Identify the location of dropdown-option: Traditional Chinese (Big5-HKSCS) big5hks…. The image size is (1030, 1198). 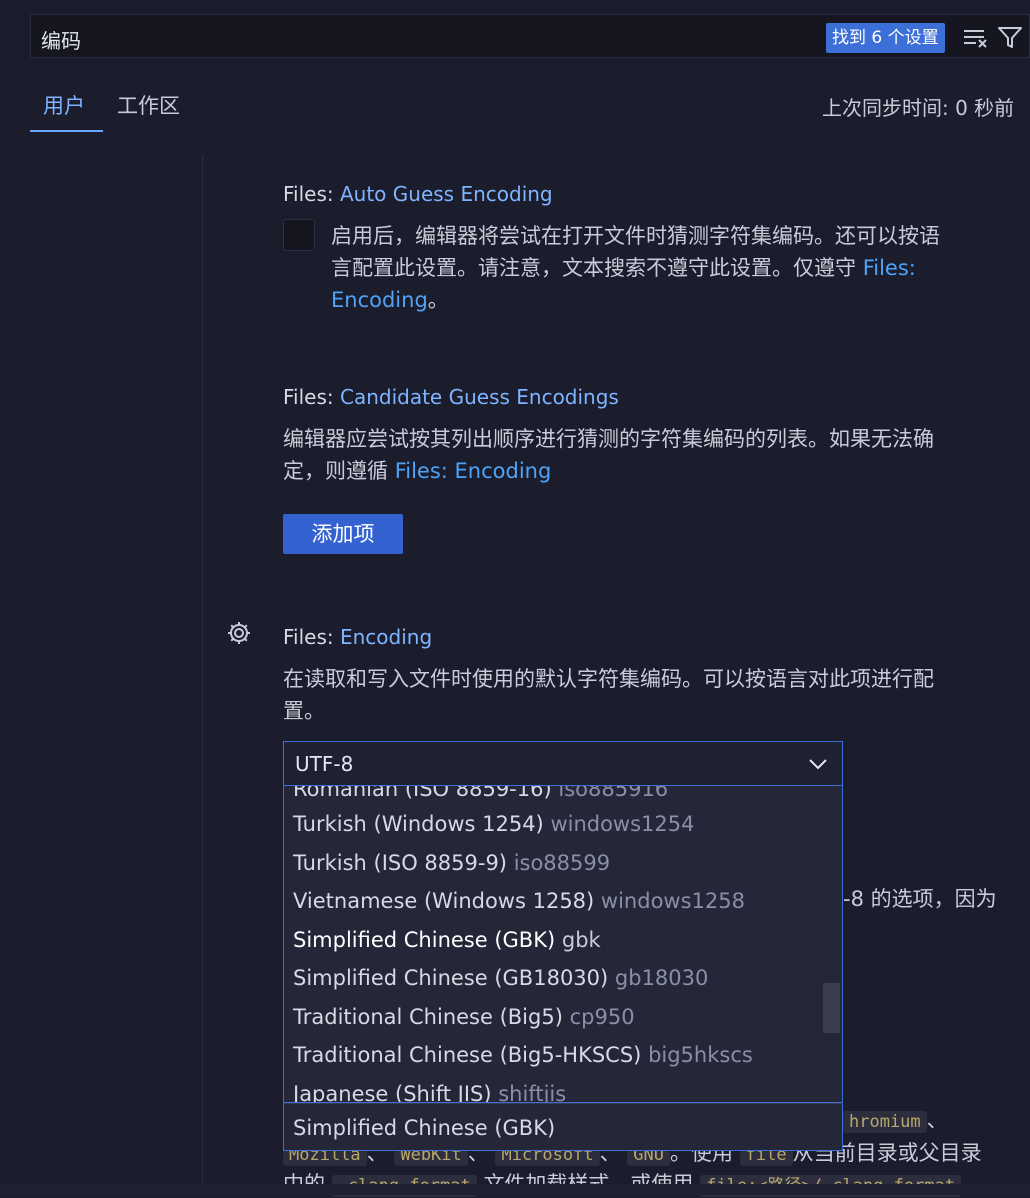
(523, 1055).